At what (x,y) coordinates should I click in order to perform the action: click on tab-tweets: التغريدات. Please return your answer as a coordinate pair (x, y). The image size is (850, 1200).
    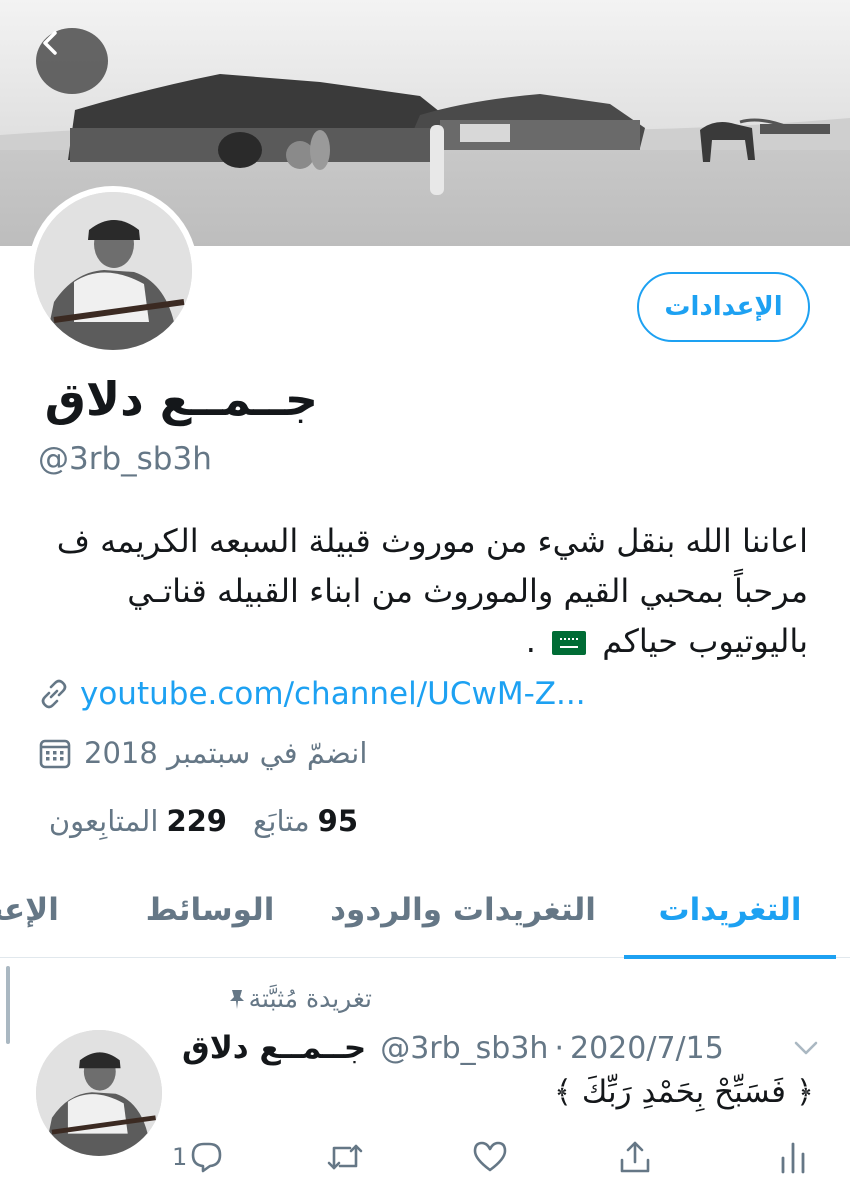
    Looking at the image, I should click on (730, 910).